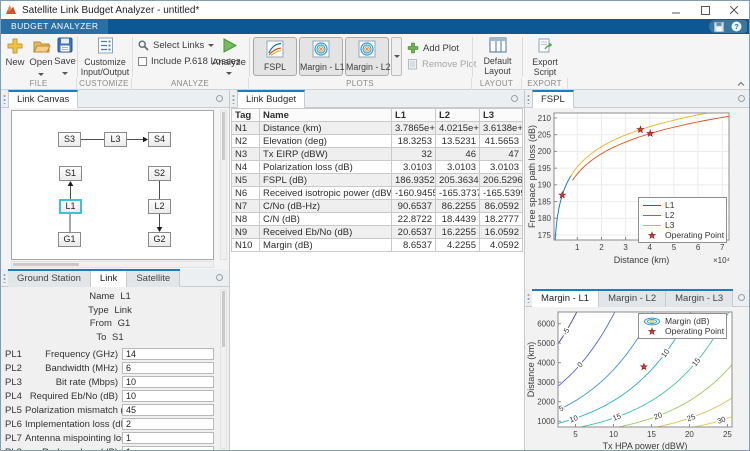  I want to click on matlab-logo-icon, so click(11, 9).